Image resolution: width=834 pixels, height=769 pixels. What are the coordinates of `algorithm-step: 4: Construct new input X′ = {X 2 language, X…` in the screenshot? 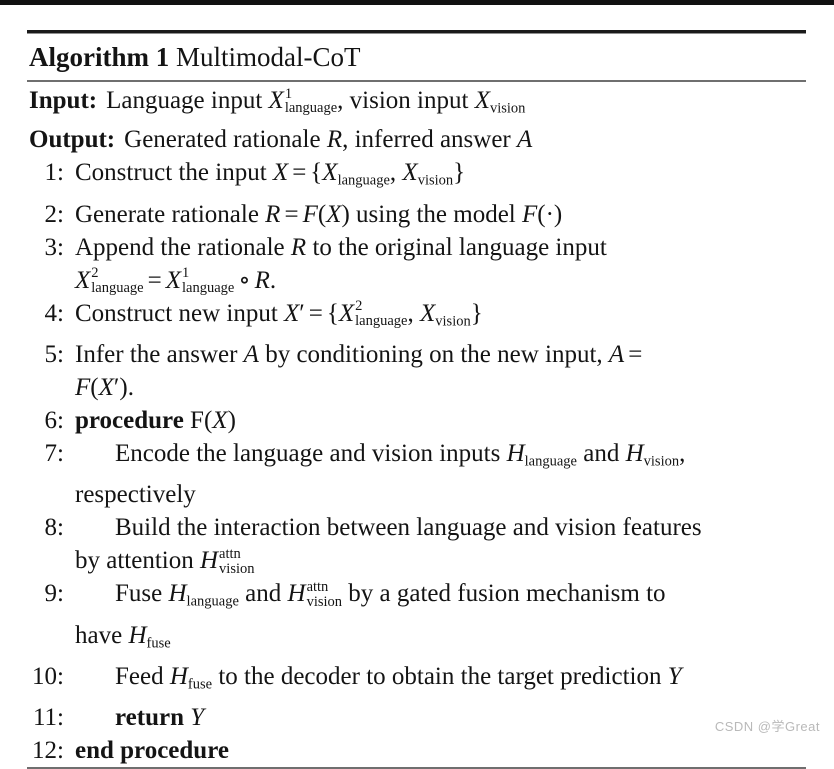 It's located at (416, 317).